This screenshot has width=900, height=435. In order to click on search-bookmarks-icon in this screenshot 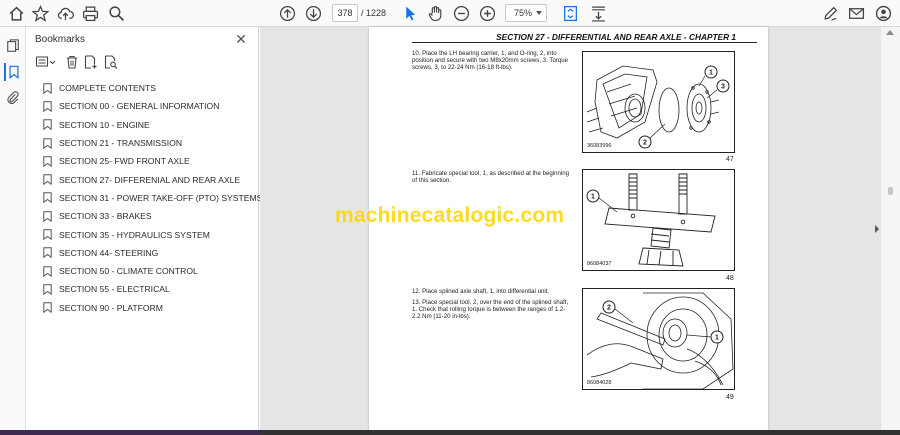, I will do `click(111, 62)`.